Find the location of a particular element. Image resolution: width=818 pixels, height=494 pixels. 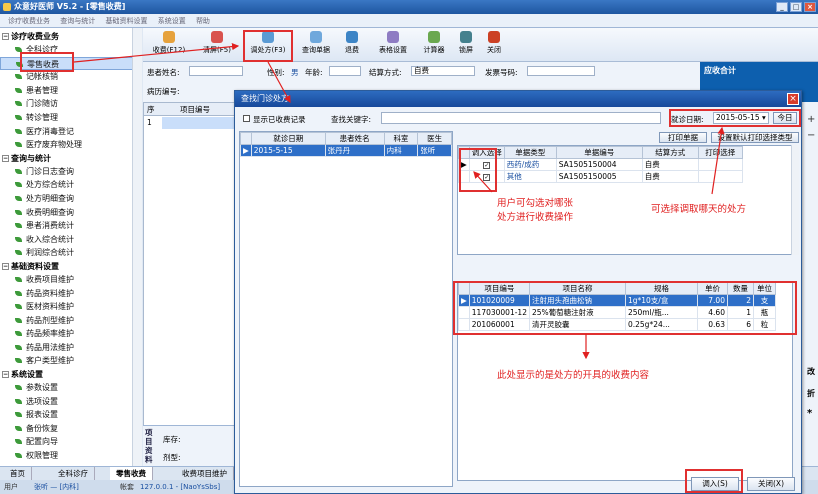

show-charged-checkbox is located at coordinates (246, 118).